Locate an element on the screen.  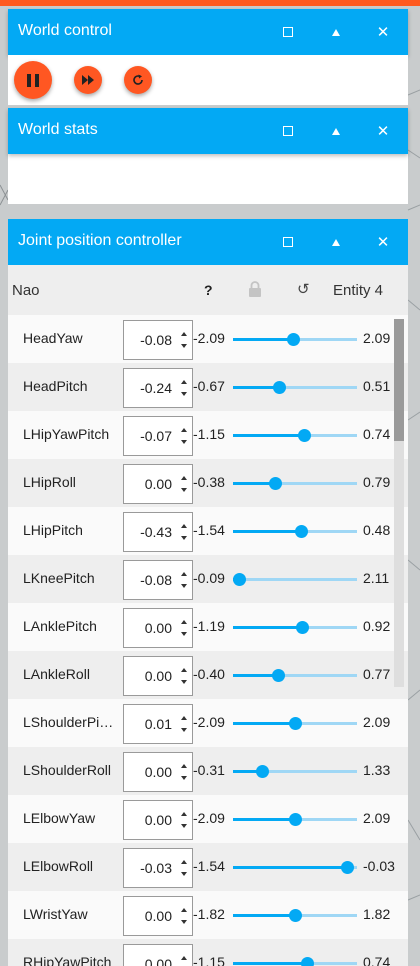
scrollbar-thumb is located at coordinates (399, 380).